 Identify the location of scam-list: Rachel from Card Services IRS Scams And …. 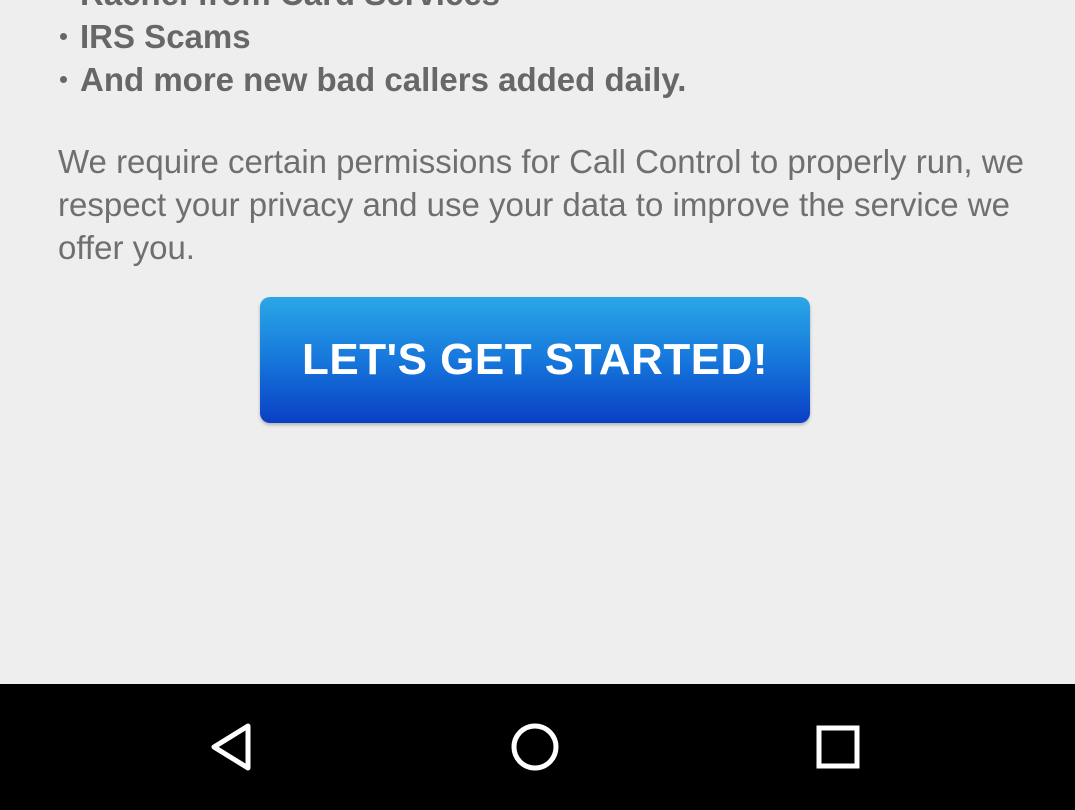
(372, 50).